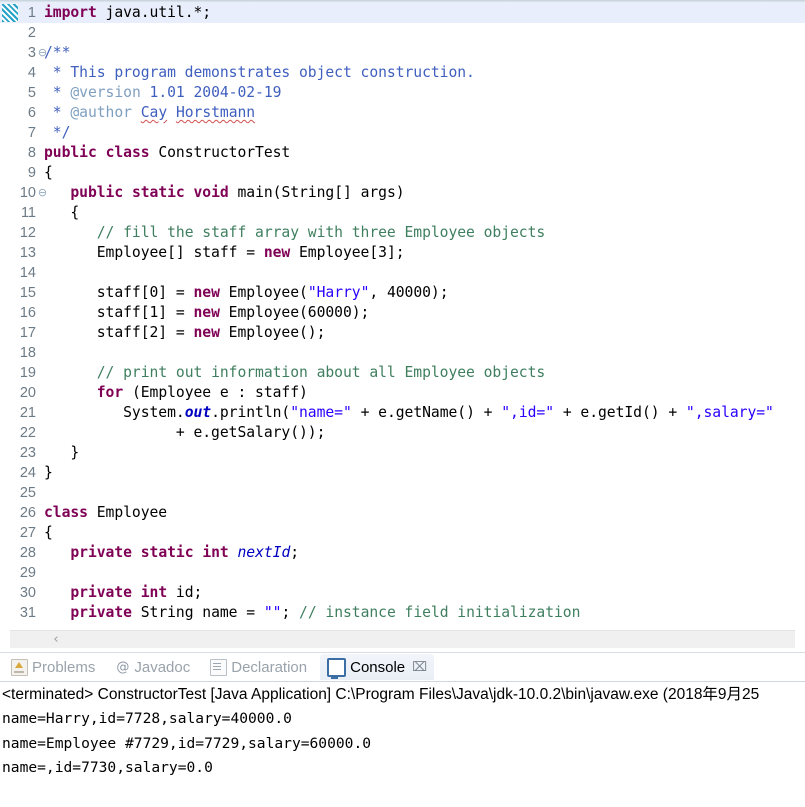 This screenshot has width=805, height=807. I want to click on line-number: 30, so click(27, 593).